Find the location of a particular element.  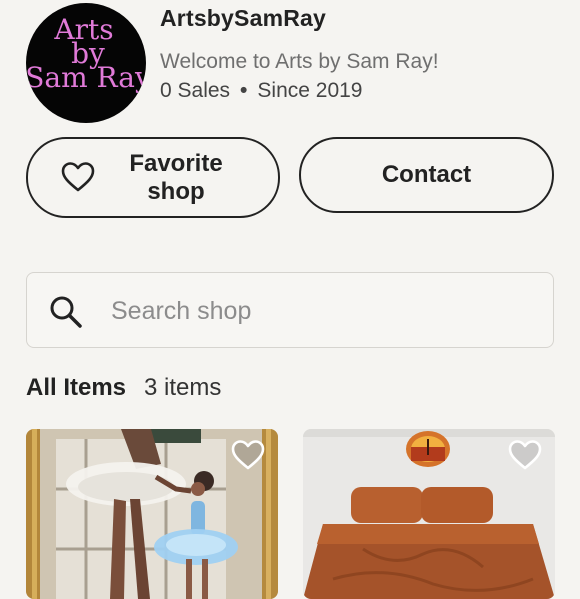

search-input is located at coordinates (319, 311).